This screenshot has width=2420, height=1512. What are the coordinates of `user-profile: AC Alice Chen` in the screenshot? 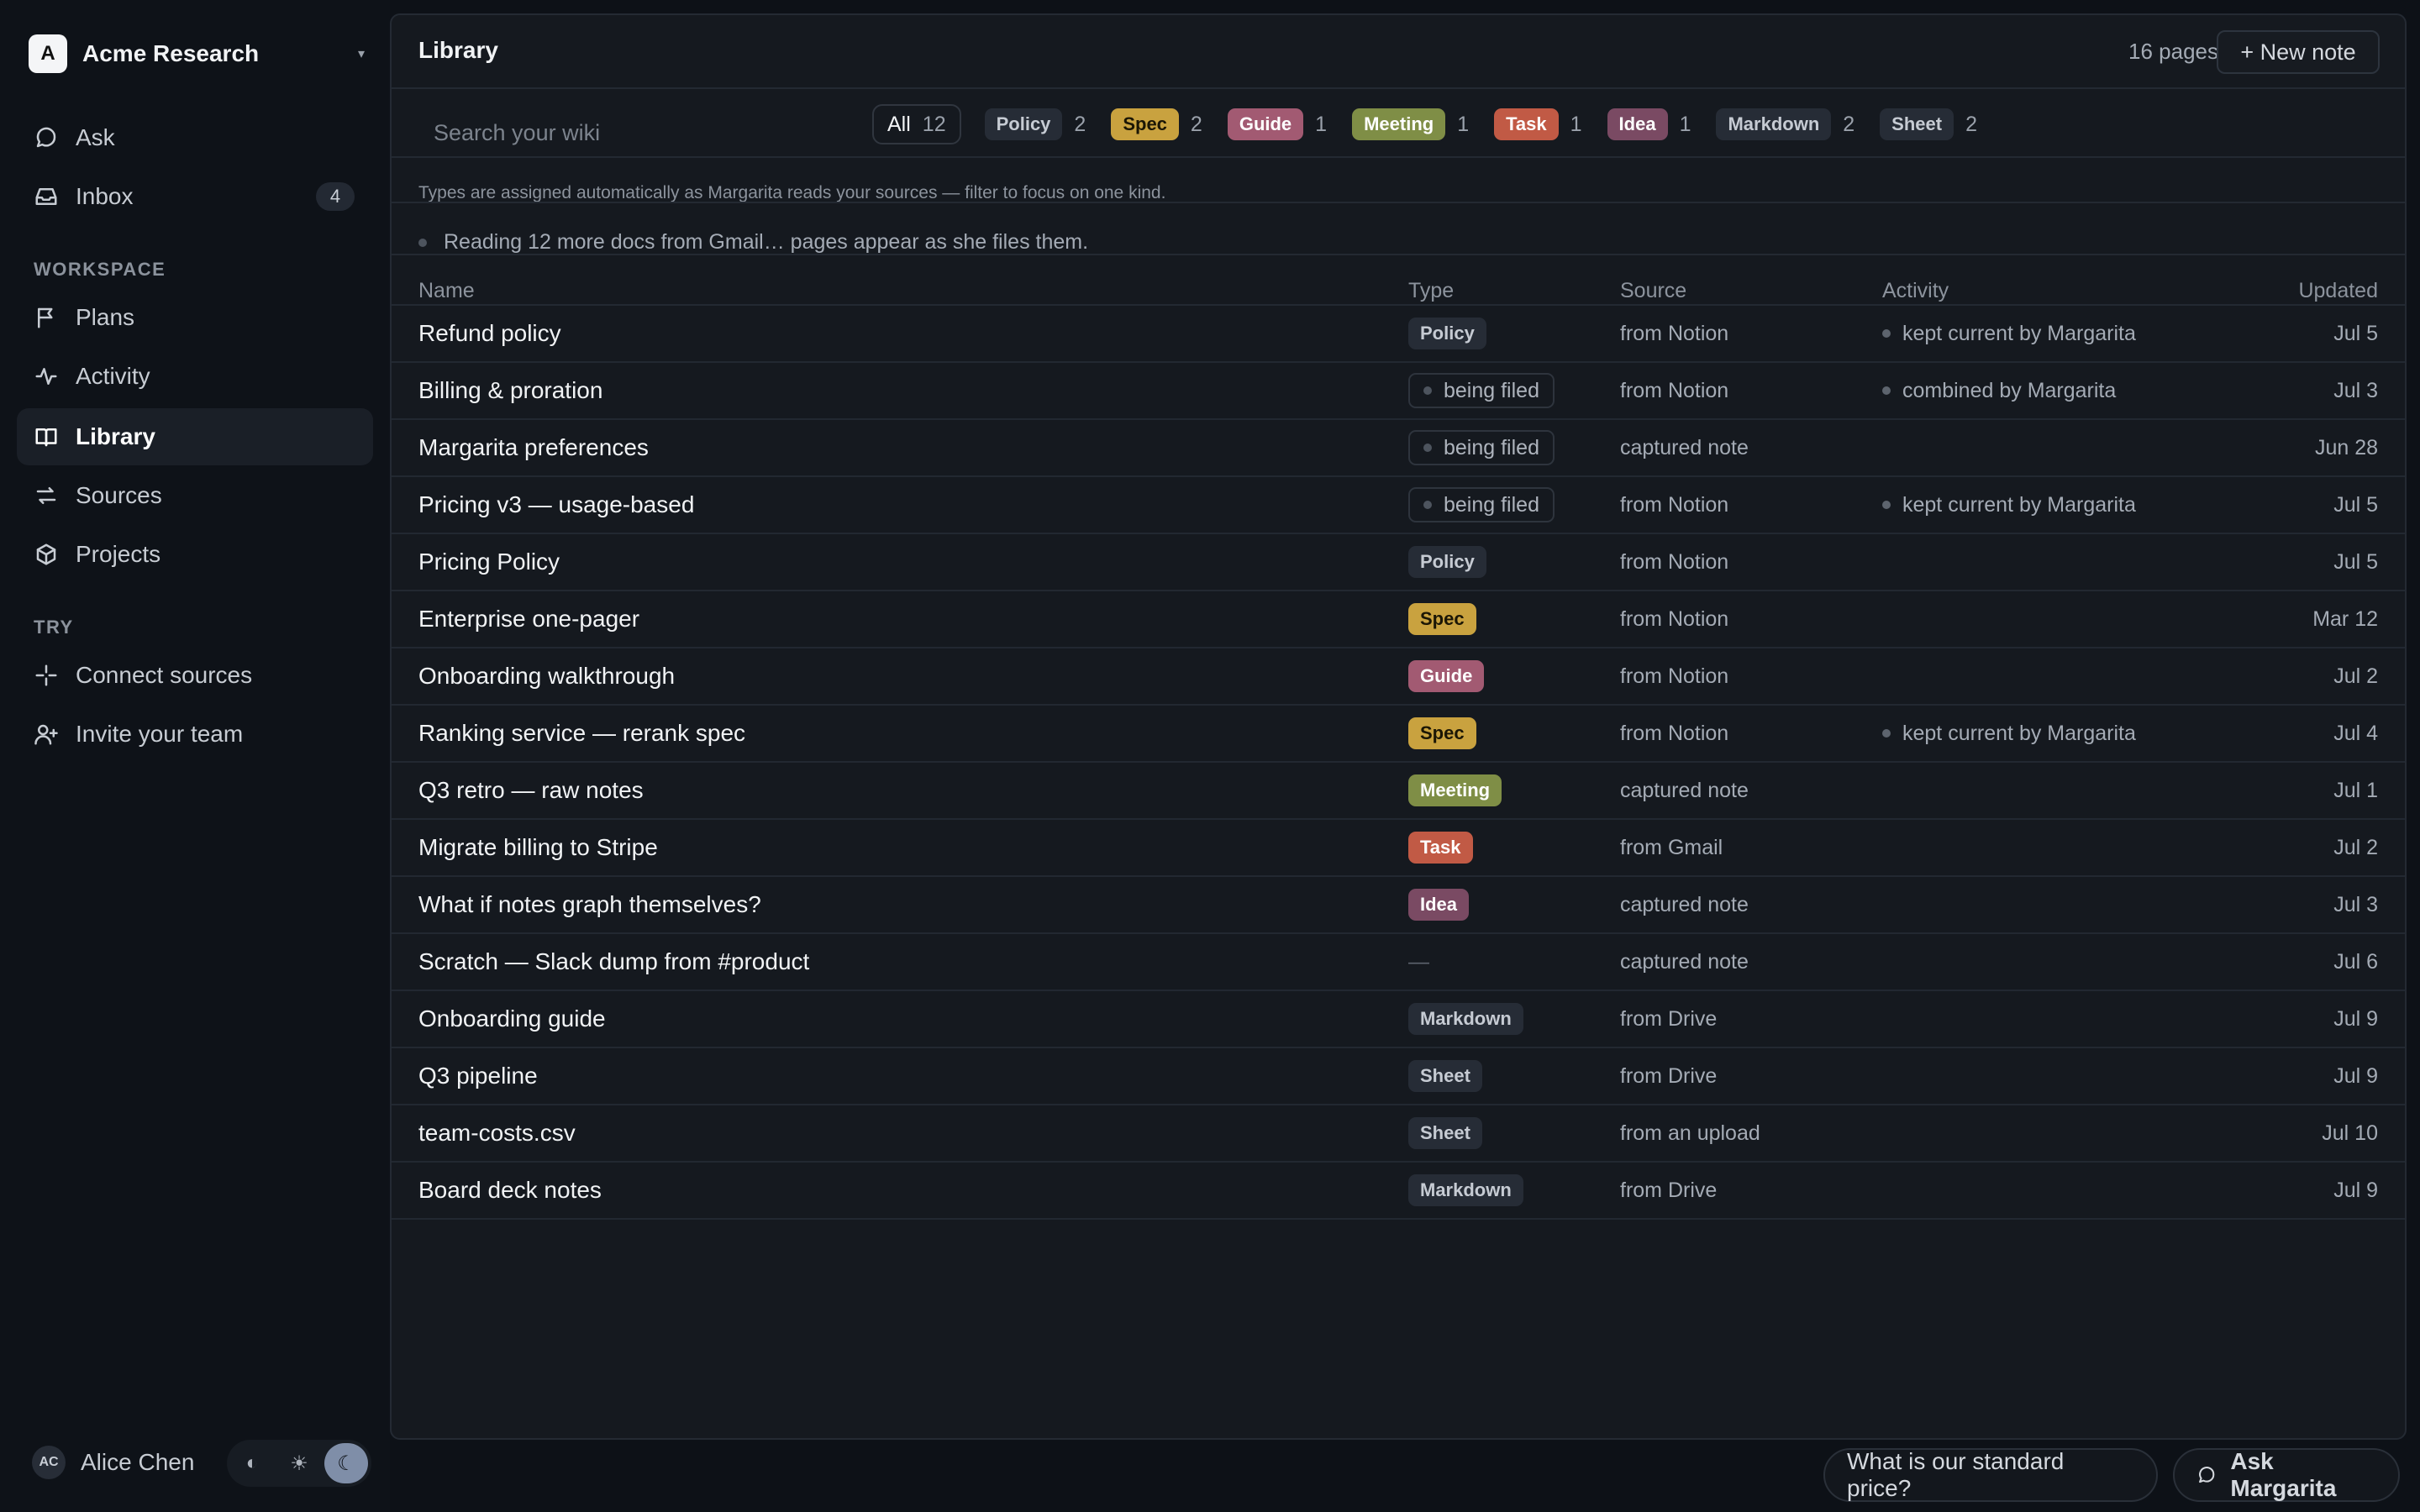 It's located at (113, 1462).